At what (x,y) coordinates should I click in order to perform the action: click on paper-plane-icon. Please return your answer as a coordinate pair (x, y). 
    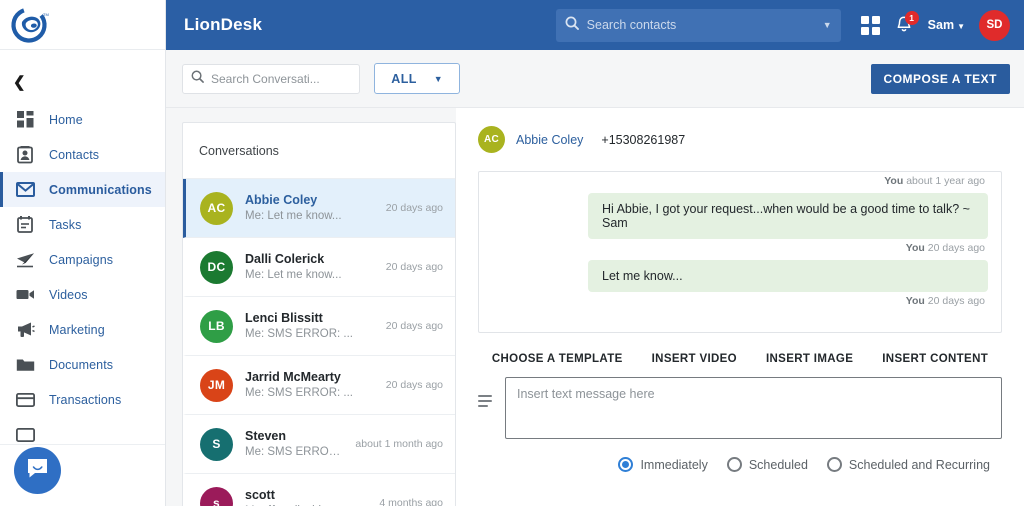
    Looking at the image, I should click on (25, 260).